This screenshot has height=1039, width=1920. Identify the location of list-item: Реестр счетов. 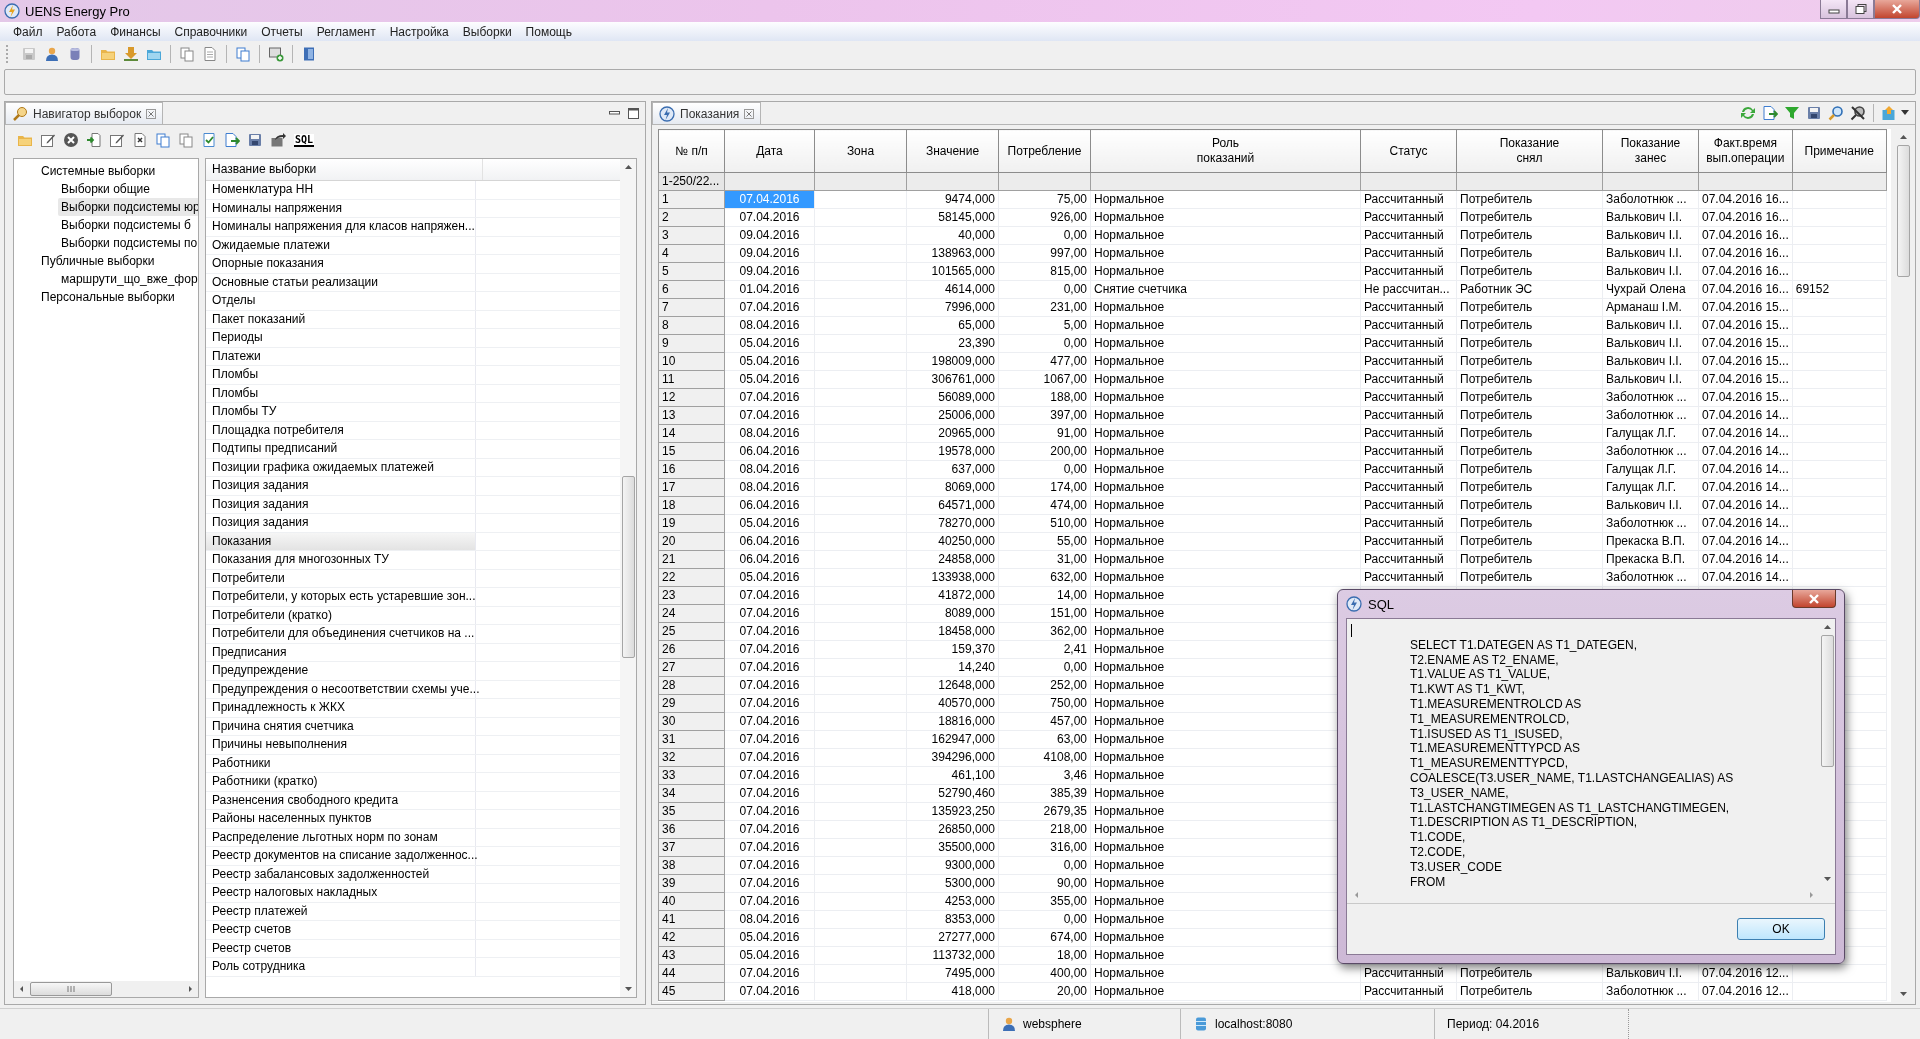
(341, 948).